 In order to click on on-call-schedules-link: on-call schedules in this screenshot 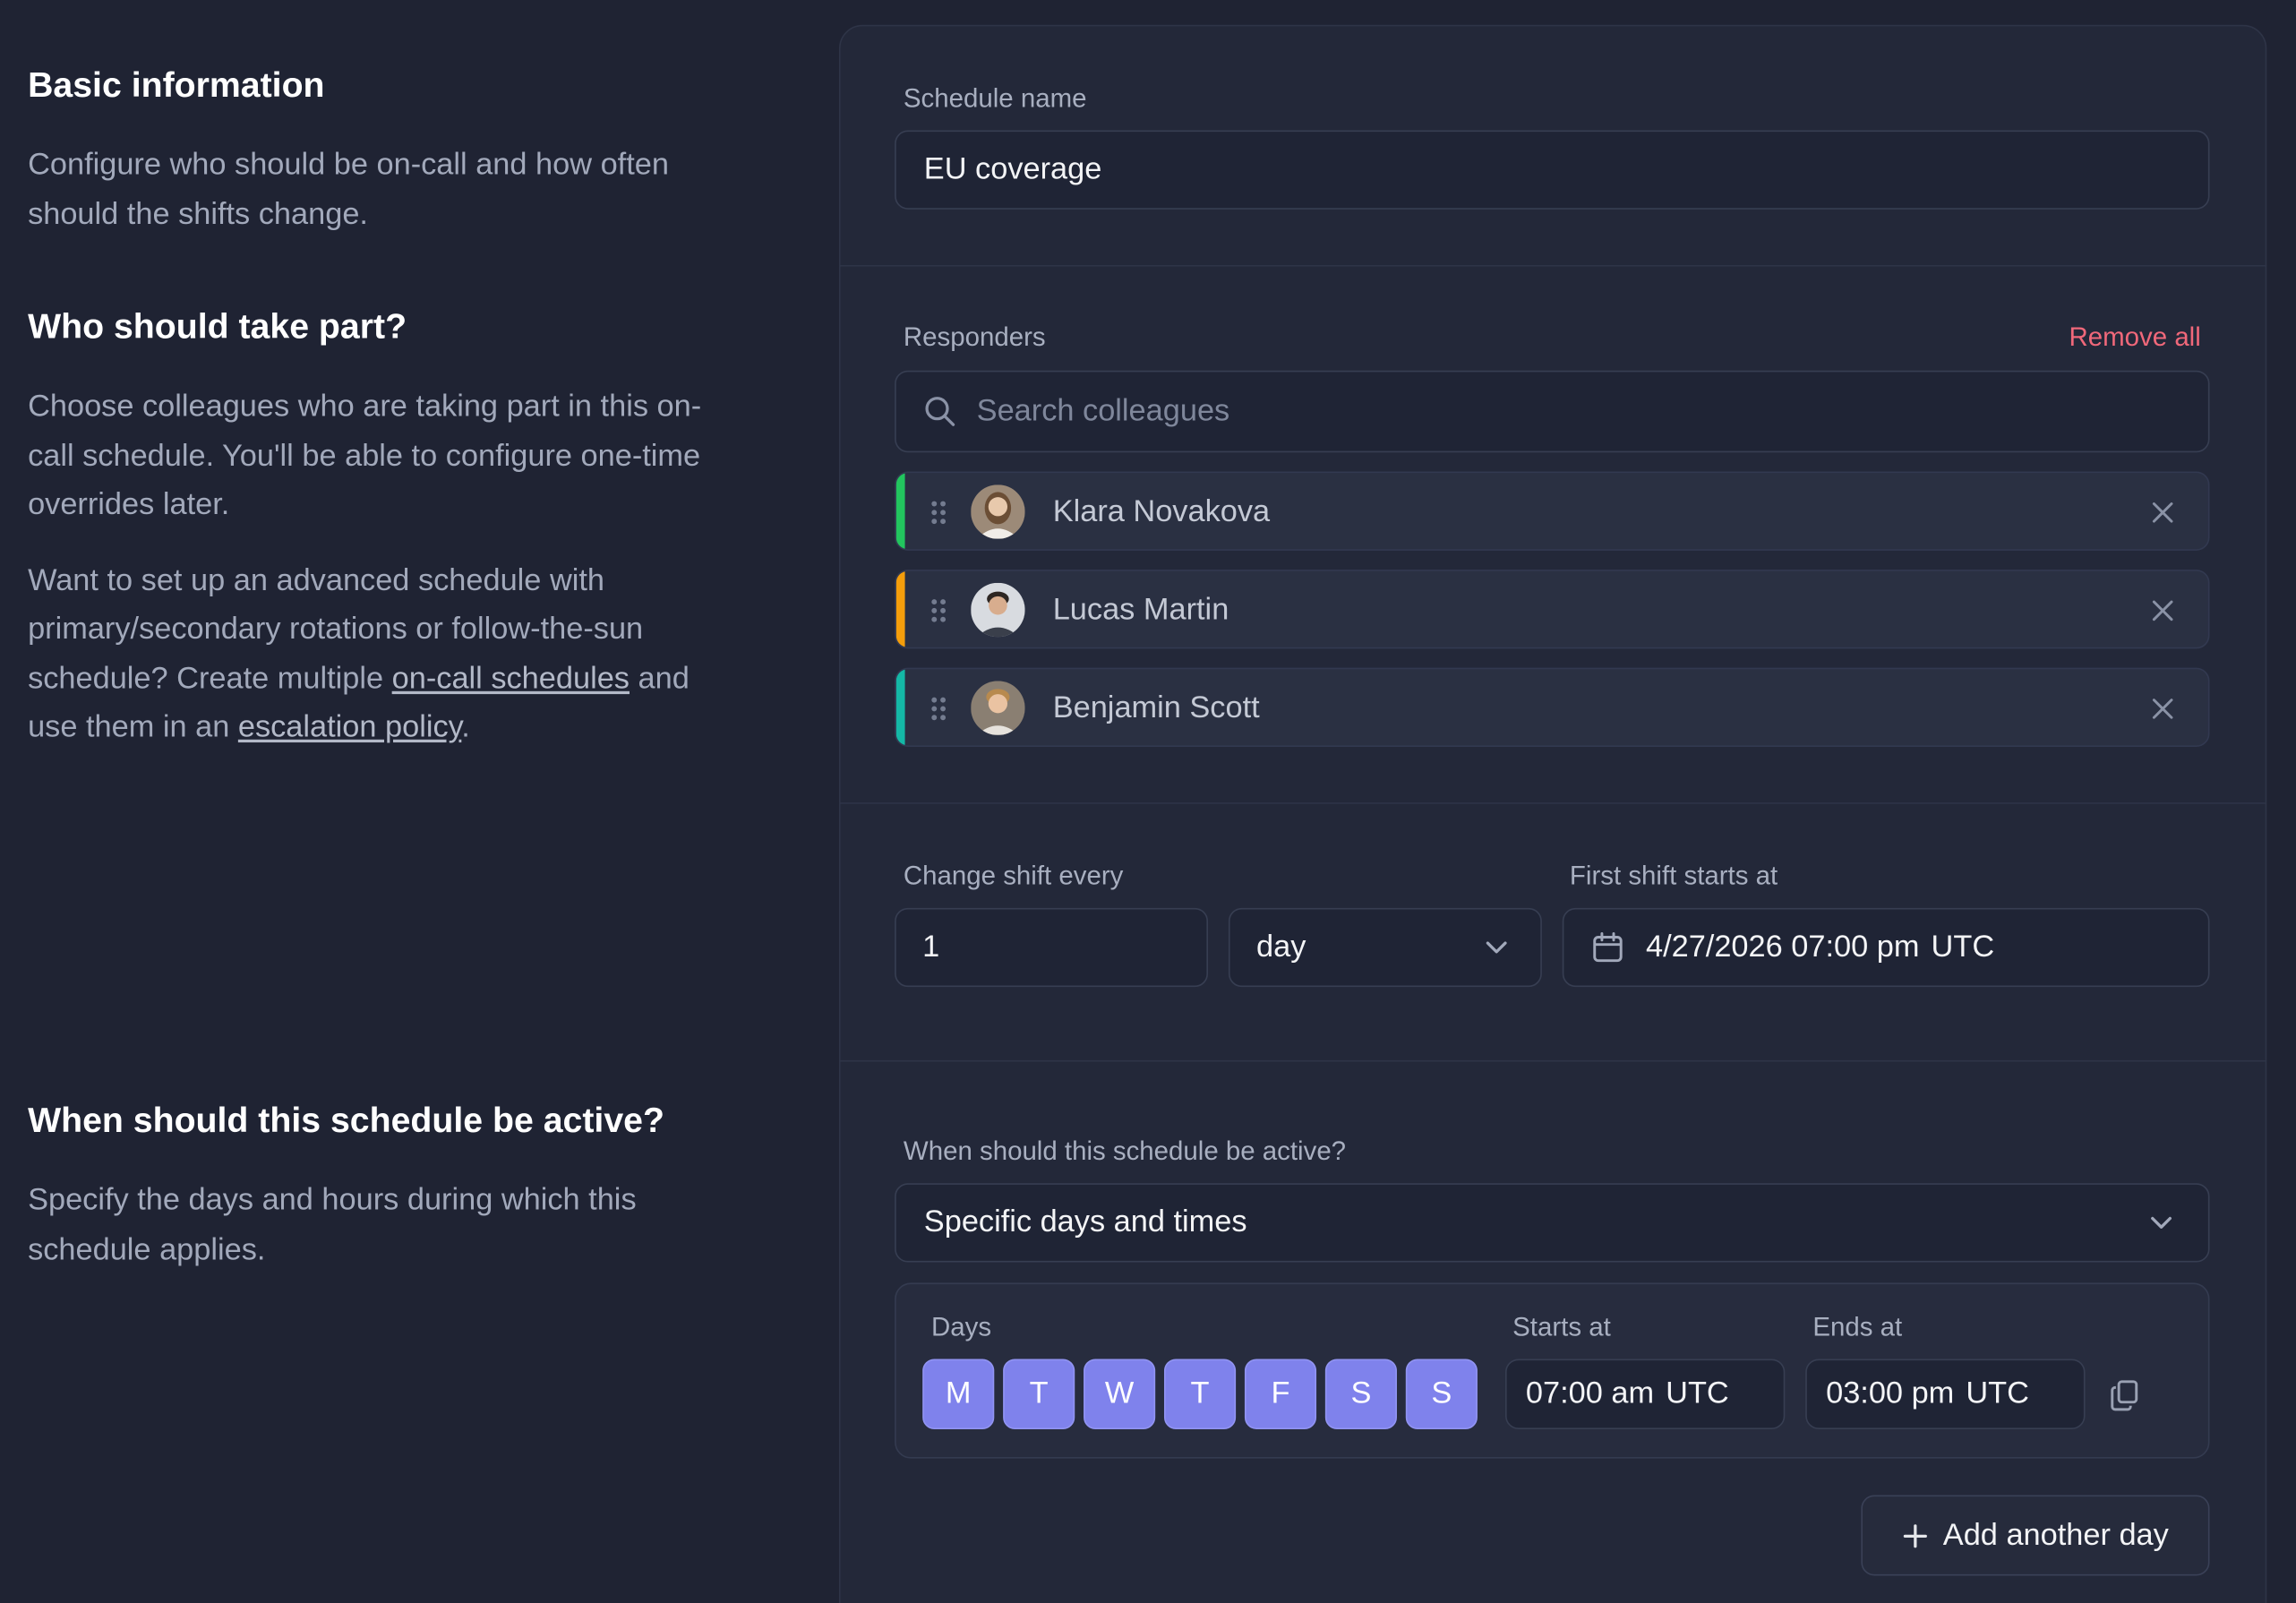, I will do `click(511, 678)`.